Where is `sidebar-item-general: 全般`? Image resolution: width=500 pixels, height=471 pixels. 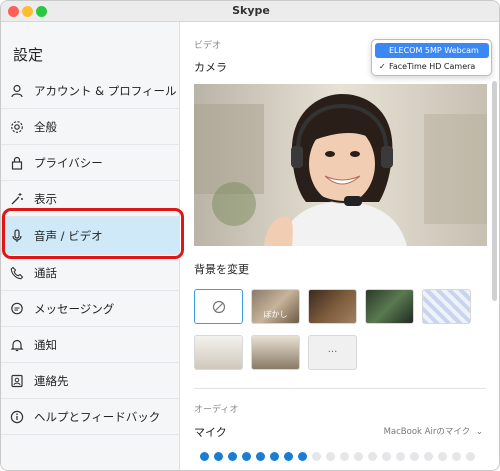 sidebar-item-general: 全般 is located at coordinates (90, 127).